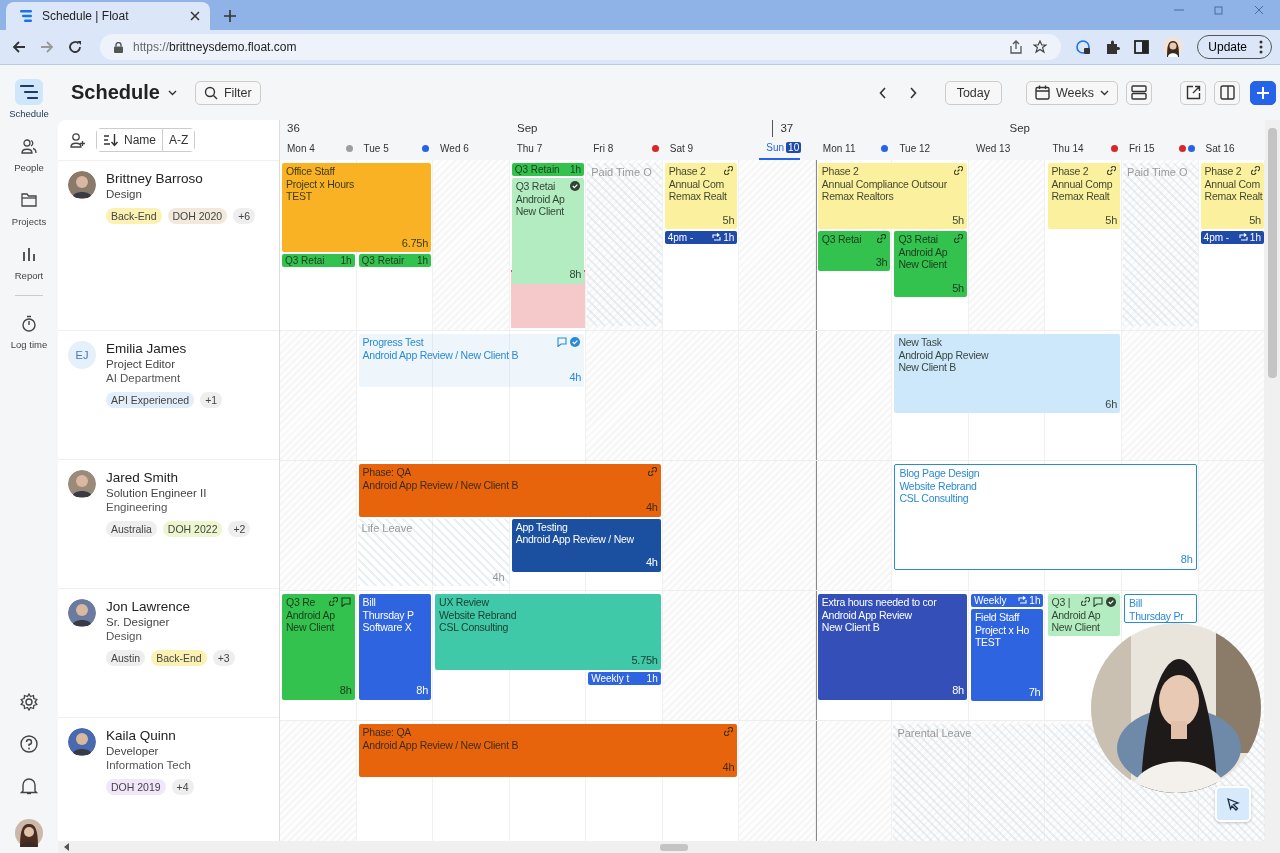  What do you see at coordinates (527, 129) in the screenshot?
I see `month-label: Sep` at bounding box center [527, 129].